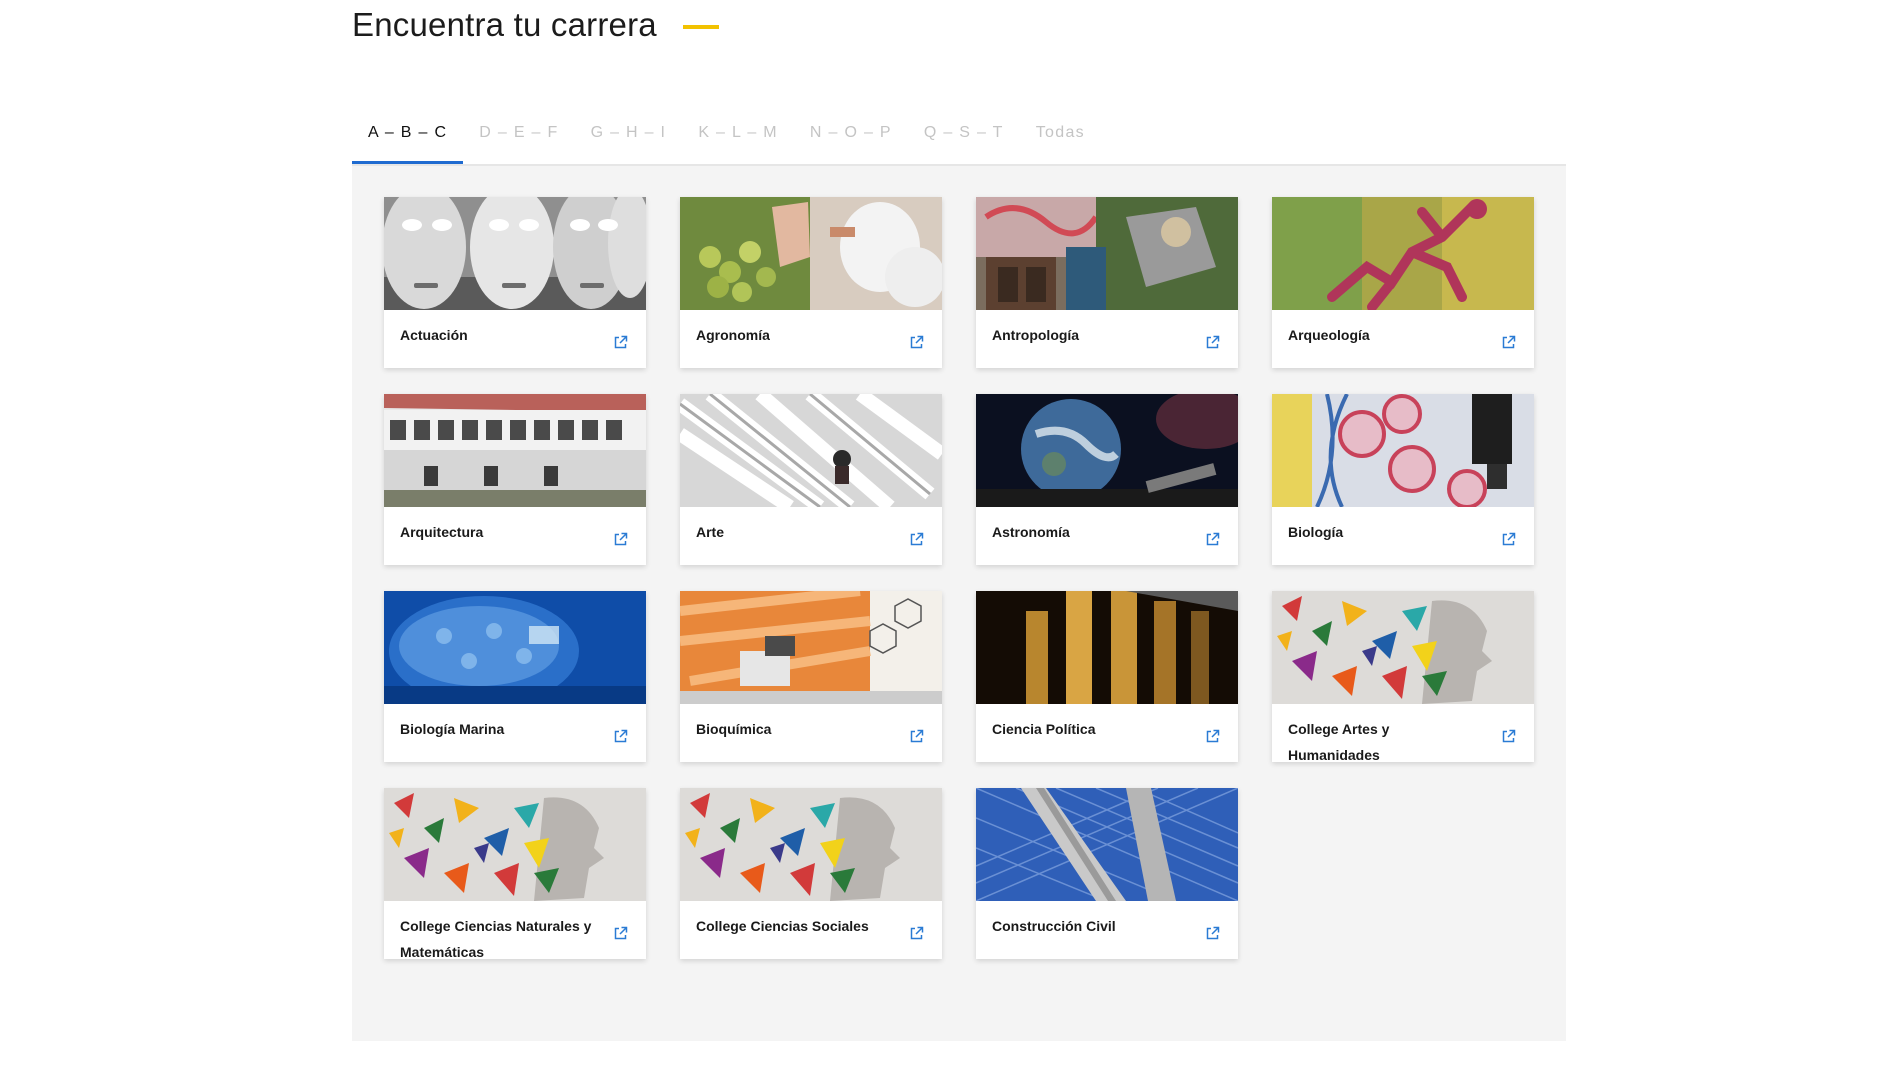 The width and height of the screenshot is (1892, 1080). Describe the element at coordinates (518, 141) in the screenshot. I see `tab-d-e-f: D – E – F` at that location.